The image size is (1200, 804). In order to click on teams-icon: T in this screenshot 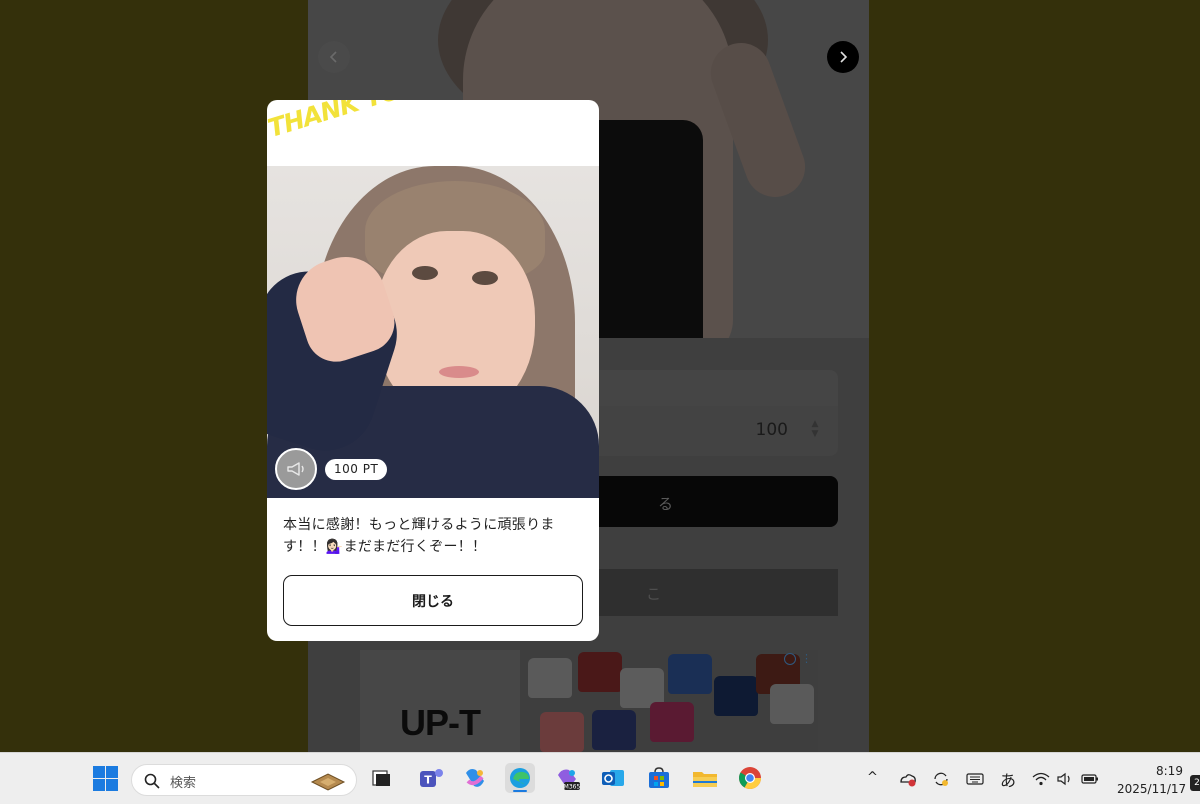, I will do `click(431, 778)`.